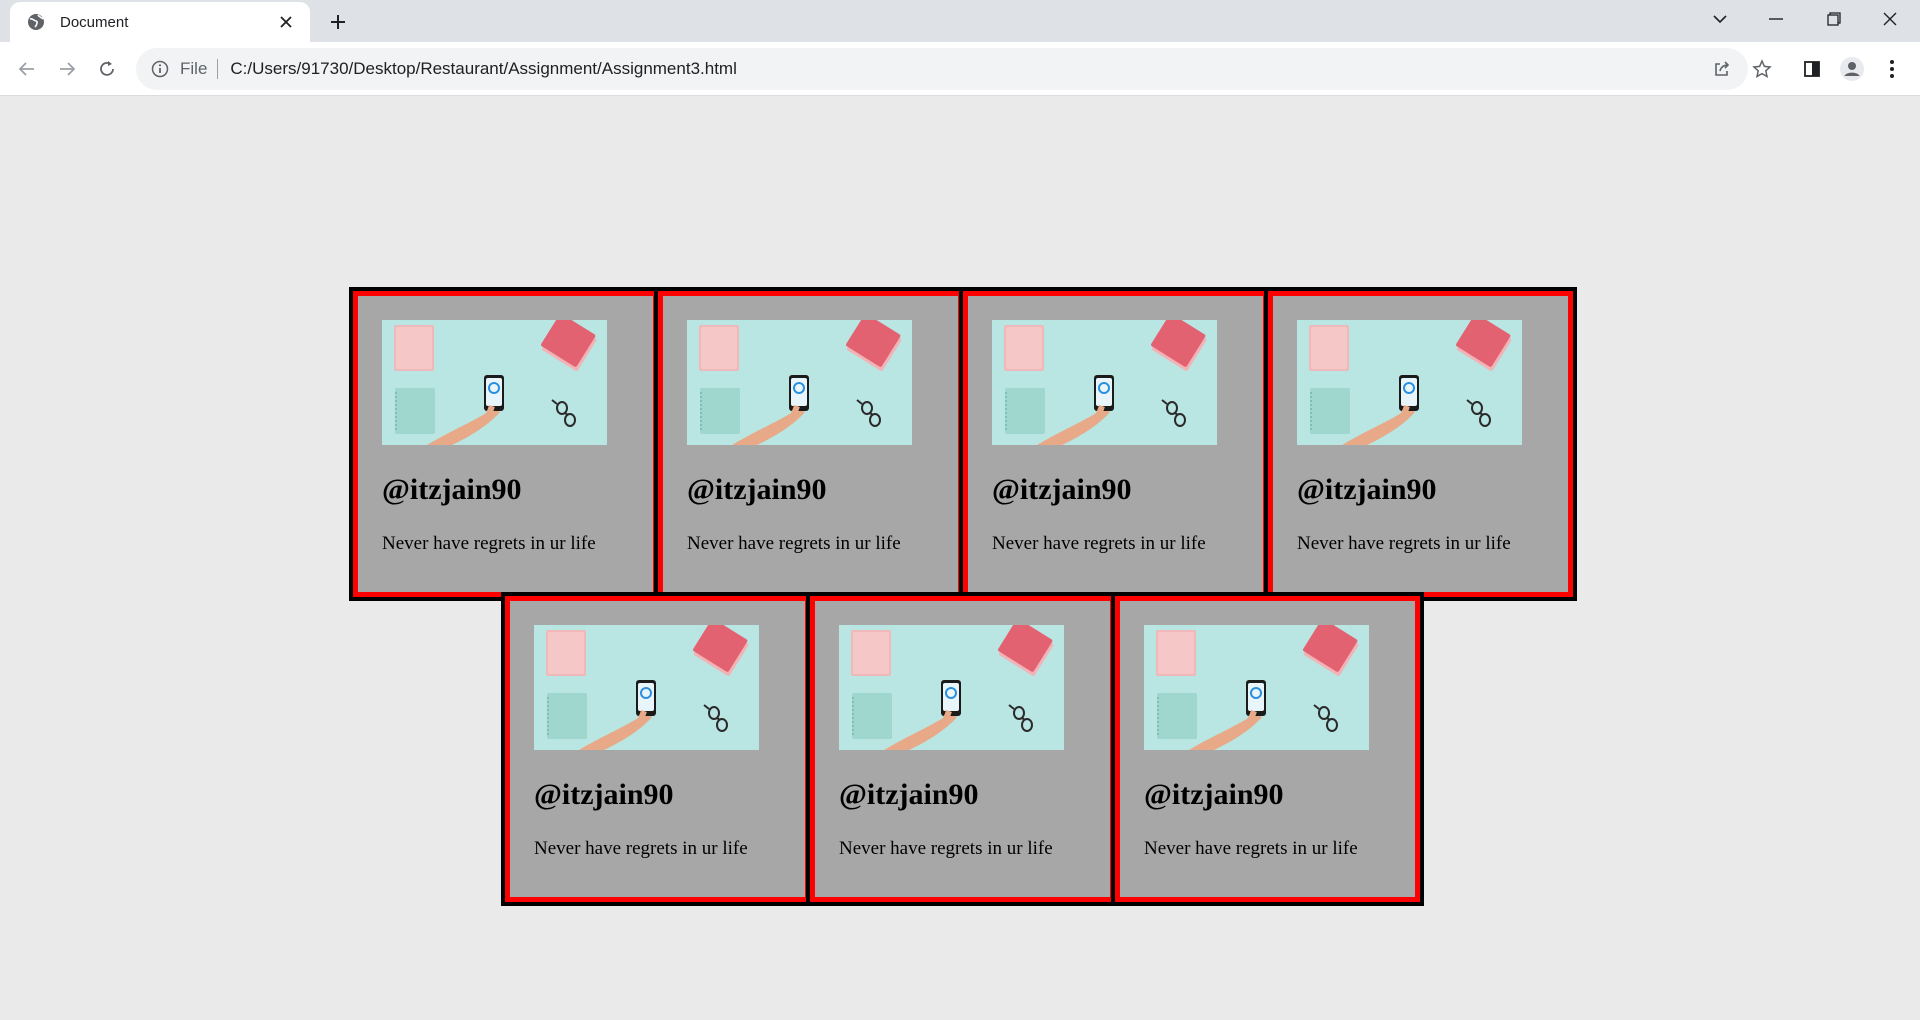 This screenshot has width=1920, height=1020. Describe the element at coordinates (1892, 69) in the screenshot. I see `kebab-menu-icon` at that location.